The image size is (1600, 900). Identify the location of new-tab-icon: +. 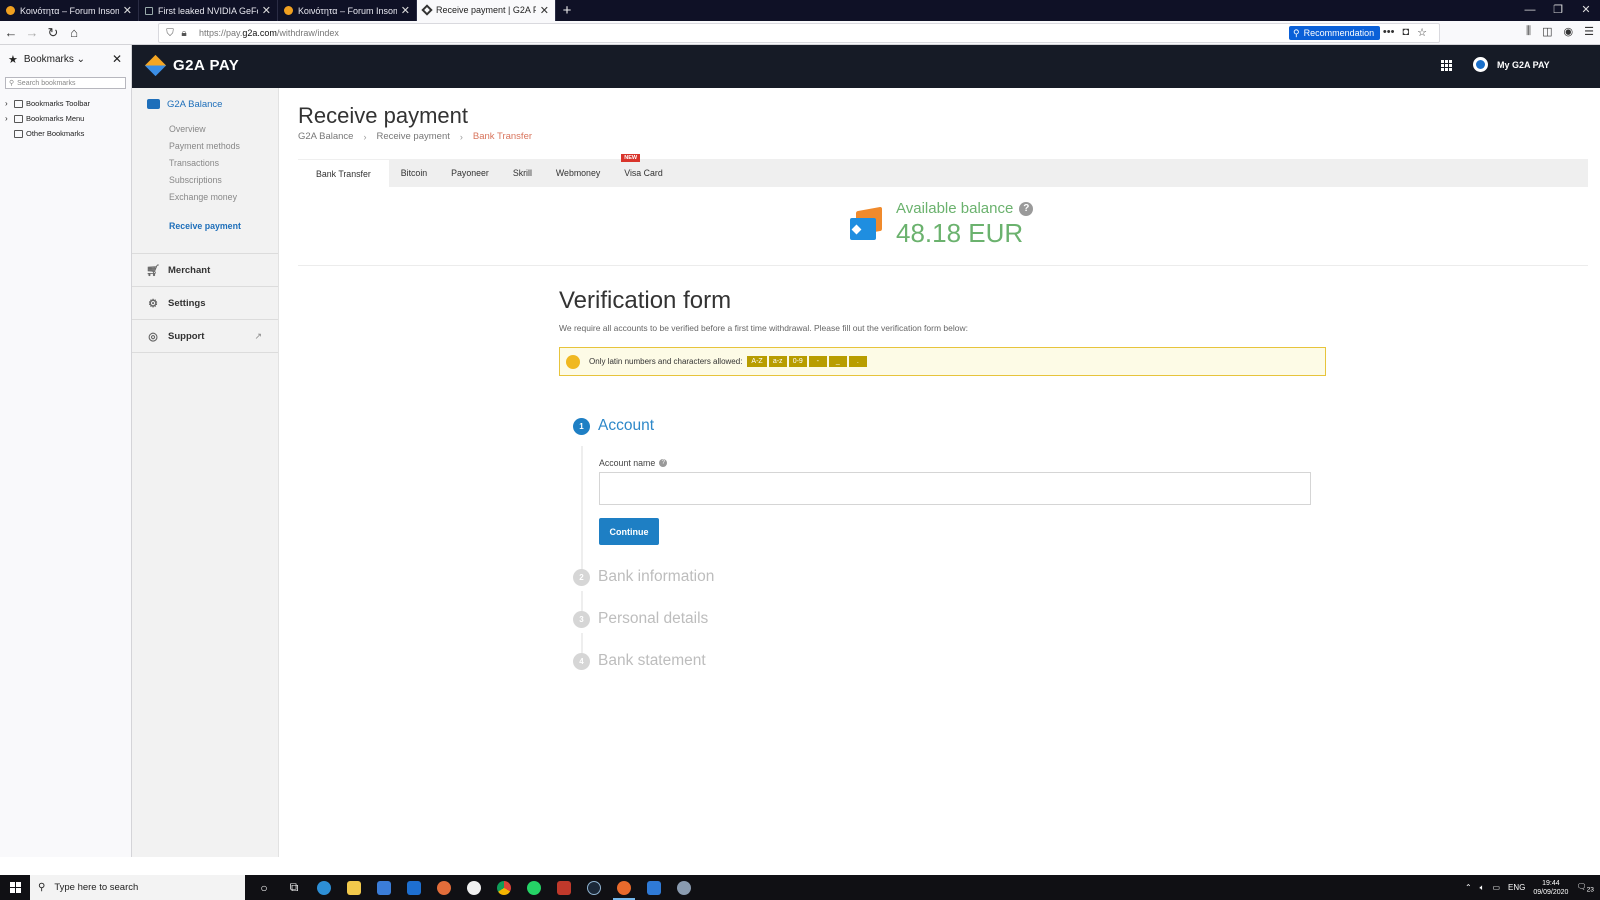
(567, 10).